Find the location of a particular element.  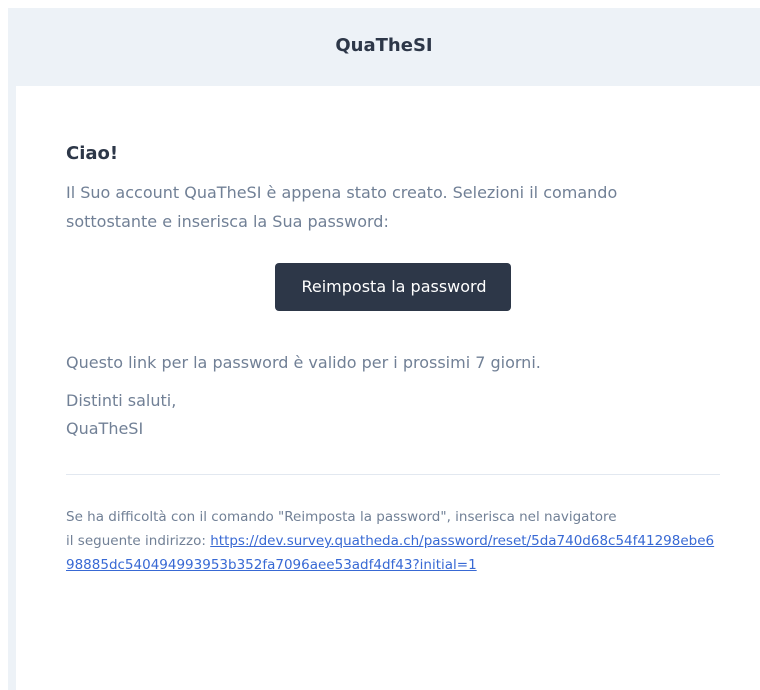

email-header: QuaTheSI is located at coordinates (384, 47).